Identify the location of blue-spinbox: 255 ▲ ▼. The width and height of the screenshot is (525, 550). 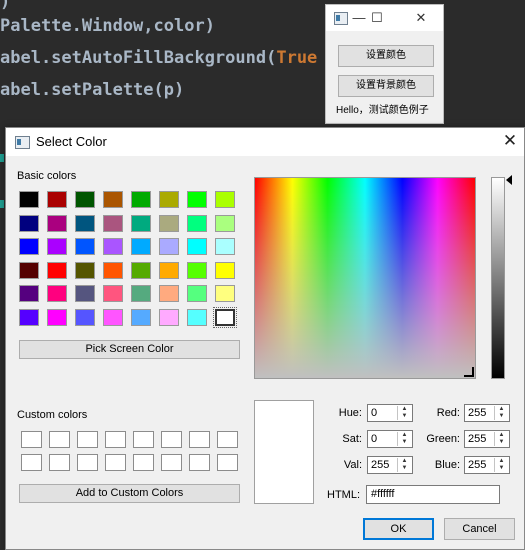
(487, 465).